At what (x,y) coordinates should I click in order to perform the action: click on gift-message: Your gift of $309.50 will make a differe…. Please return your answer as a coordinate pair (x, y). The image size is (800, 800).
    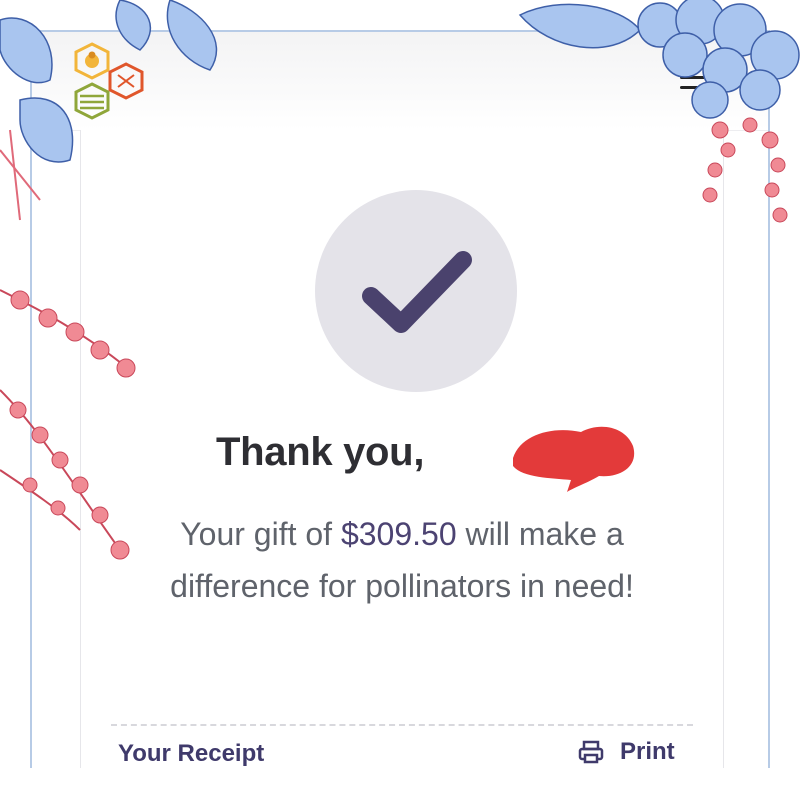
    Looking at the image, I should click on (402, 560).